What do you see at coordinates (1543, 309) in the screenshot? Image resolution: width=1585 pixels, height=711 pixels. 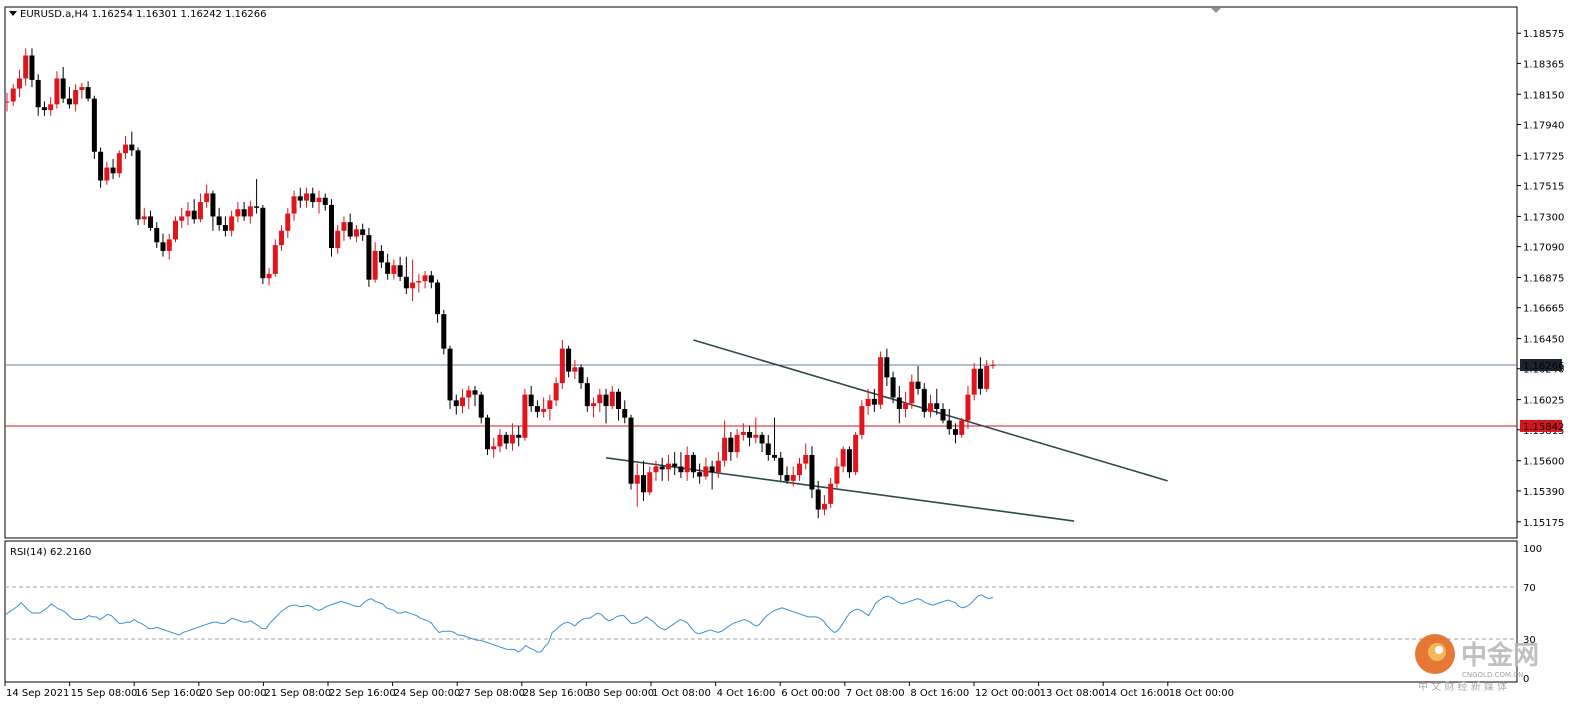 I see `price-tick-label: 1.16665` at bounding box center [1543, 309].